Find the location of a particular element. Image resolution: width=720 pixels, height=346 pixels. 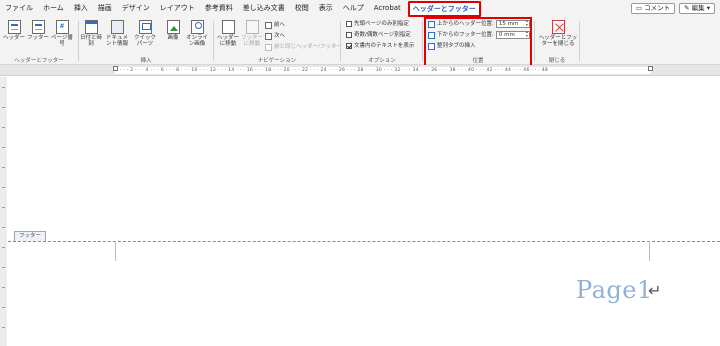

header-button: ヘッダー is located at coordinates (14, 30).